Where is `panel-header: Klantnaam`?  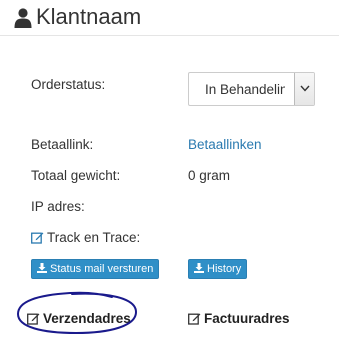 panel-header: Klantnaam is located at coordinates (169, 18).